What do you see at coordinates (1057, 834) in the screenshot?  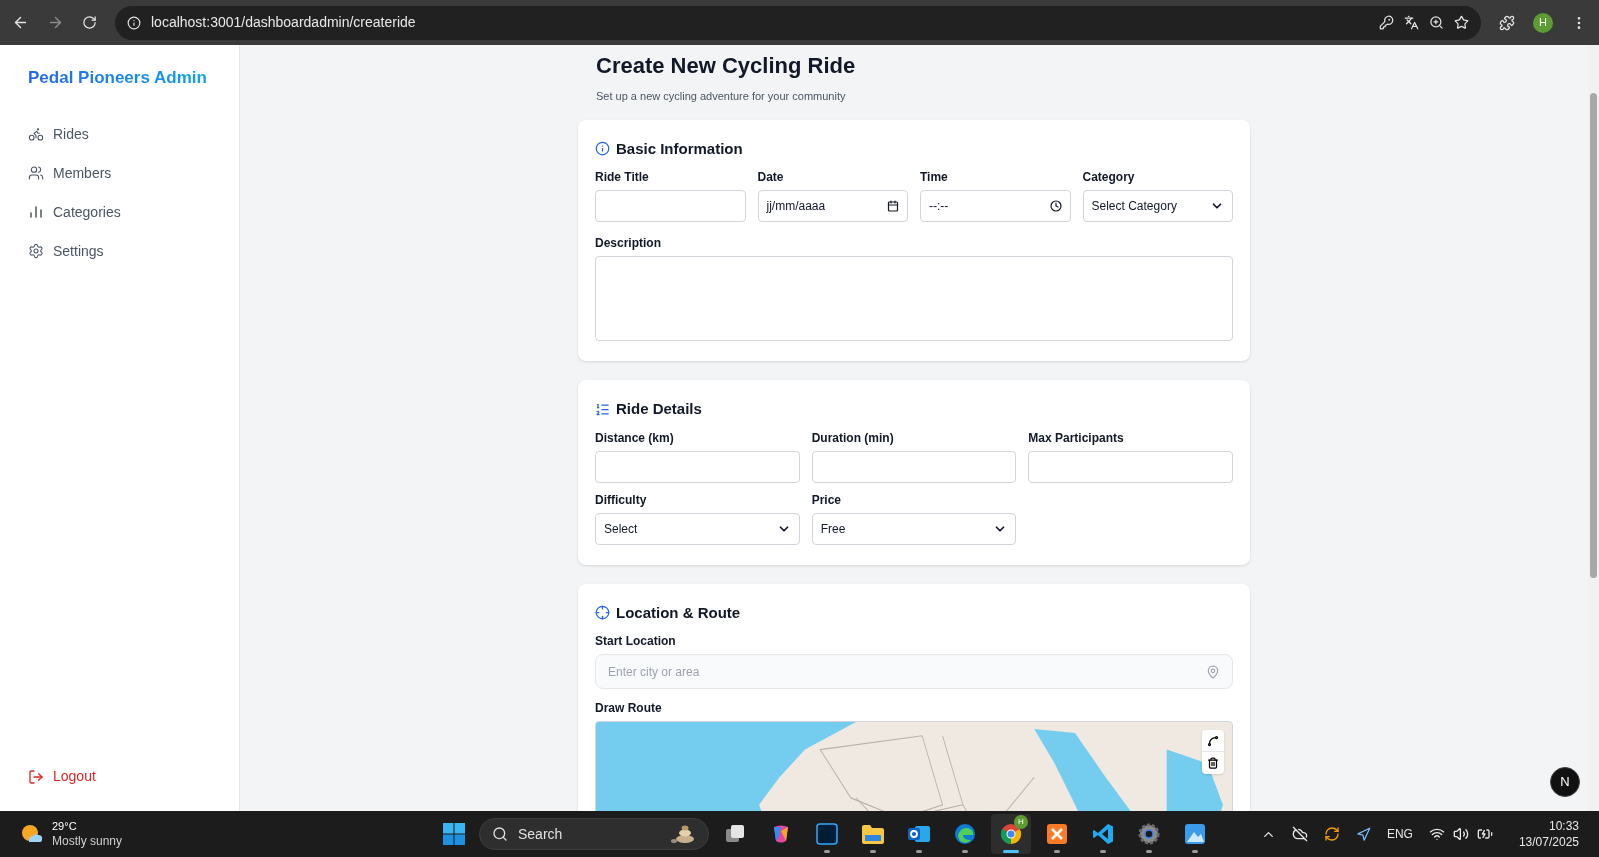 I see `server-app-icon` at bounding box center [1057, 834].